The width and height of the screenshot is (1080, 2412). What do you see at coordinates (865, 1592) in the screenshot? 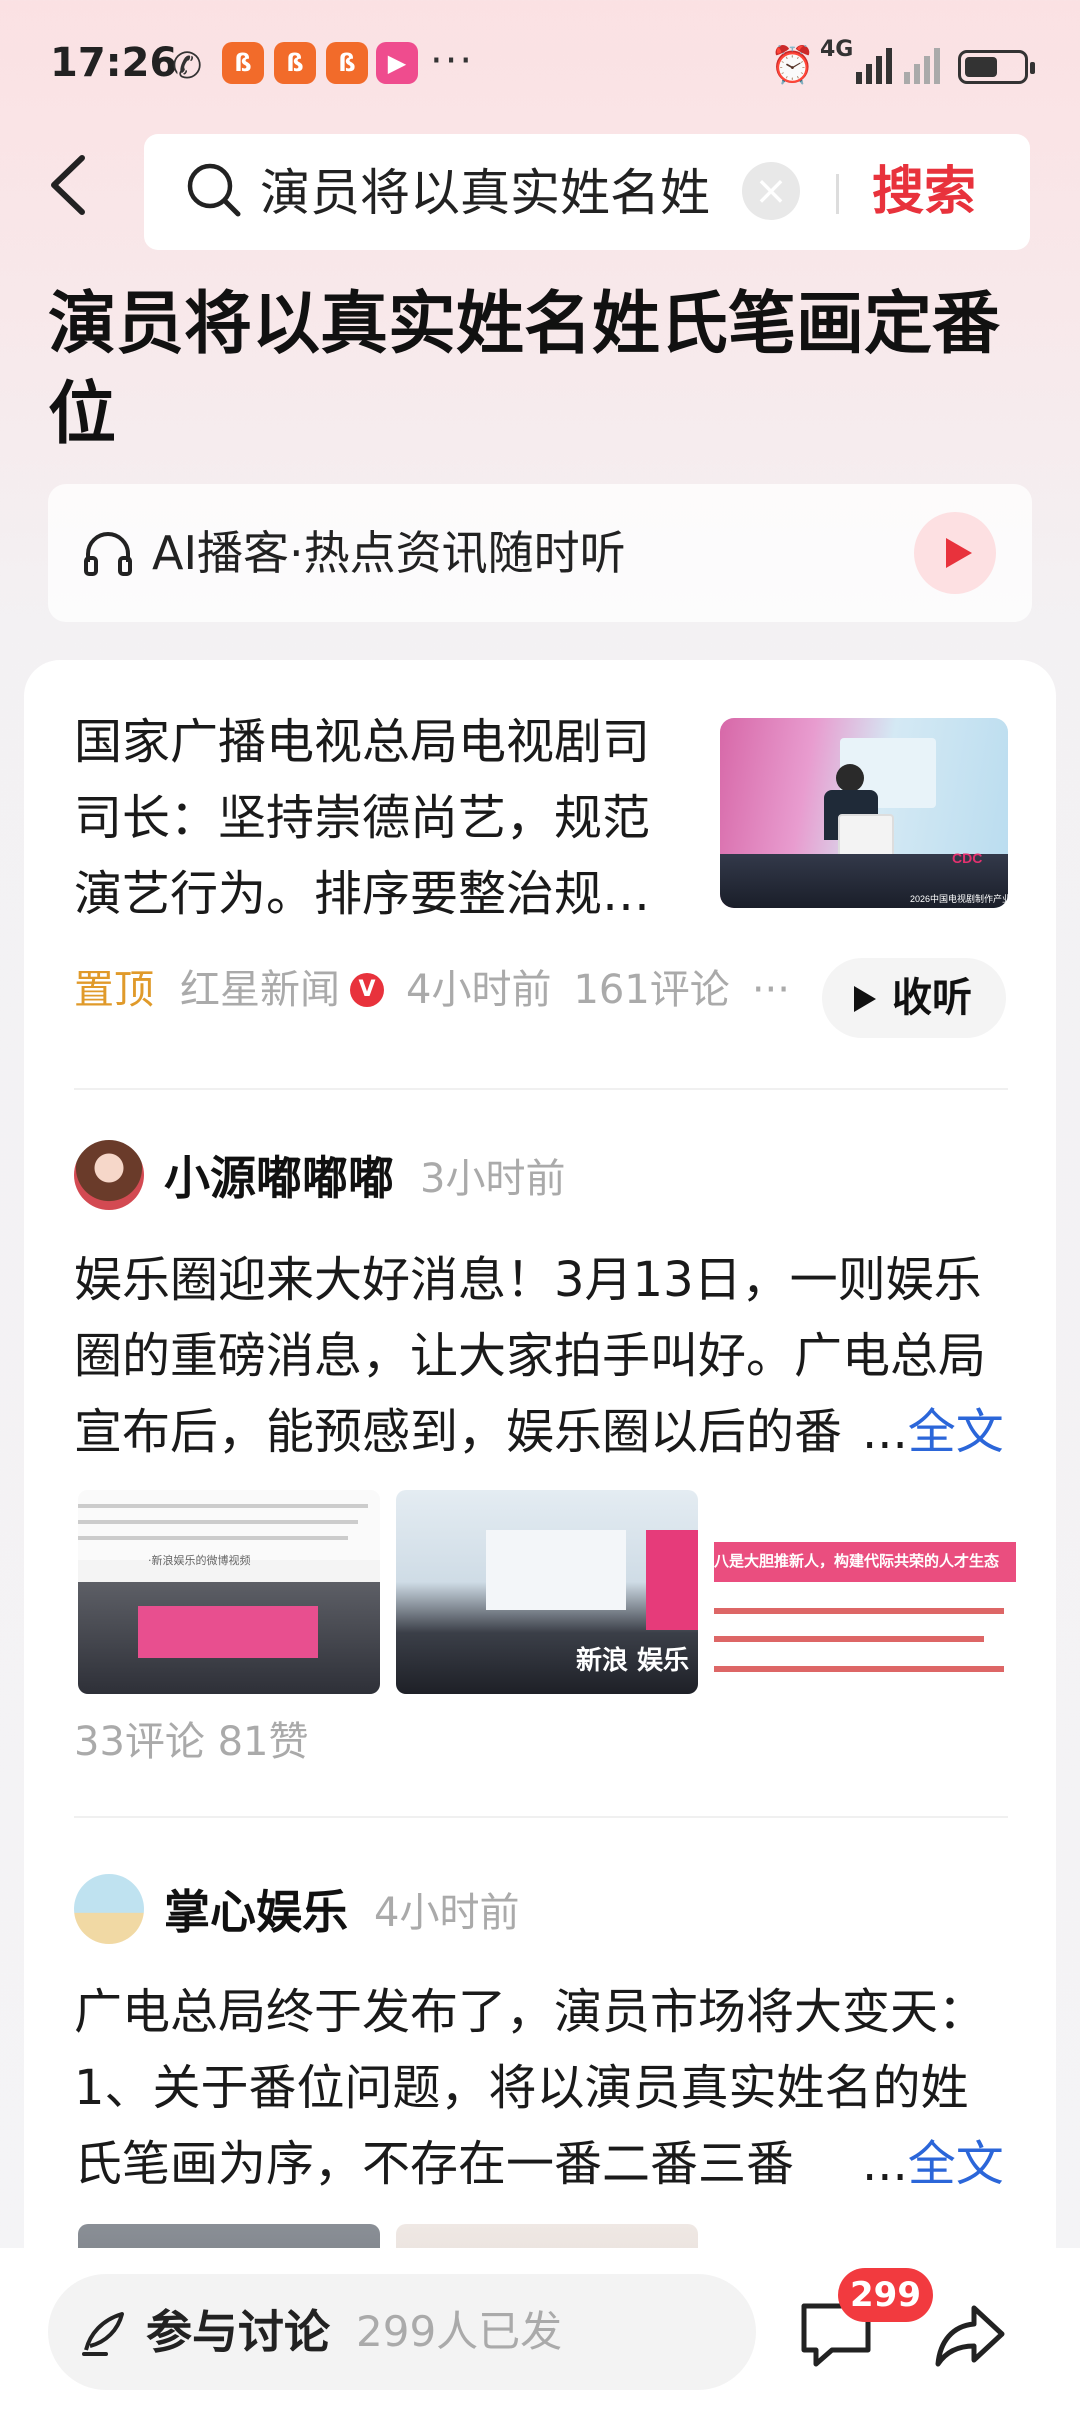
I see `post-image: 八是大胆推新人，构建代际共荣的人才生态` at bounding box center [865, 1592].